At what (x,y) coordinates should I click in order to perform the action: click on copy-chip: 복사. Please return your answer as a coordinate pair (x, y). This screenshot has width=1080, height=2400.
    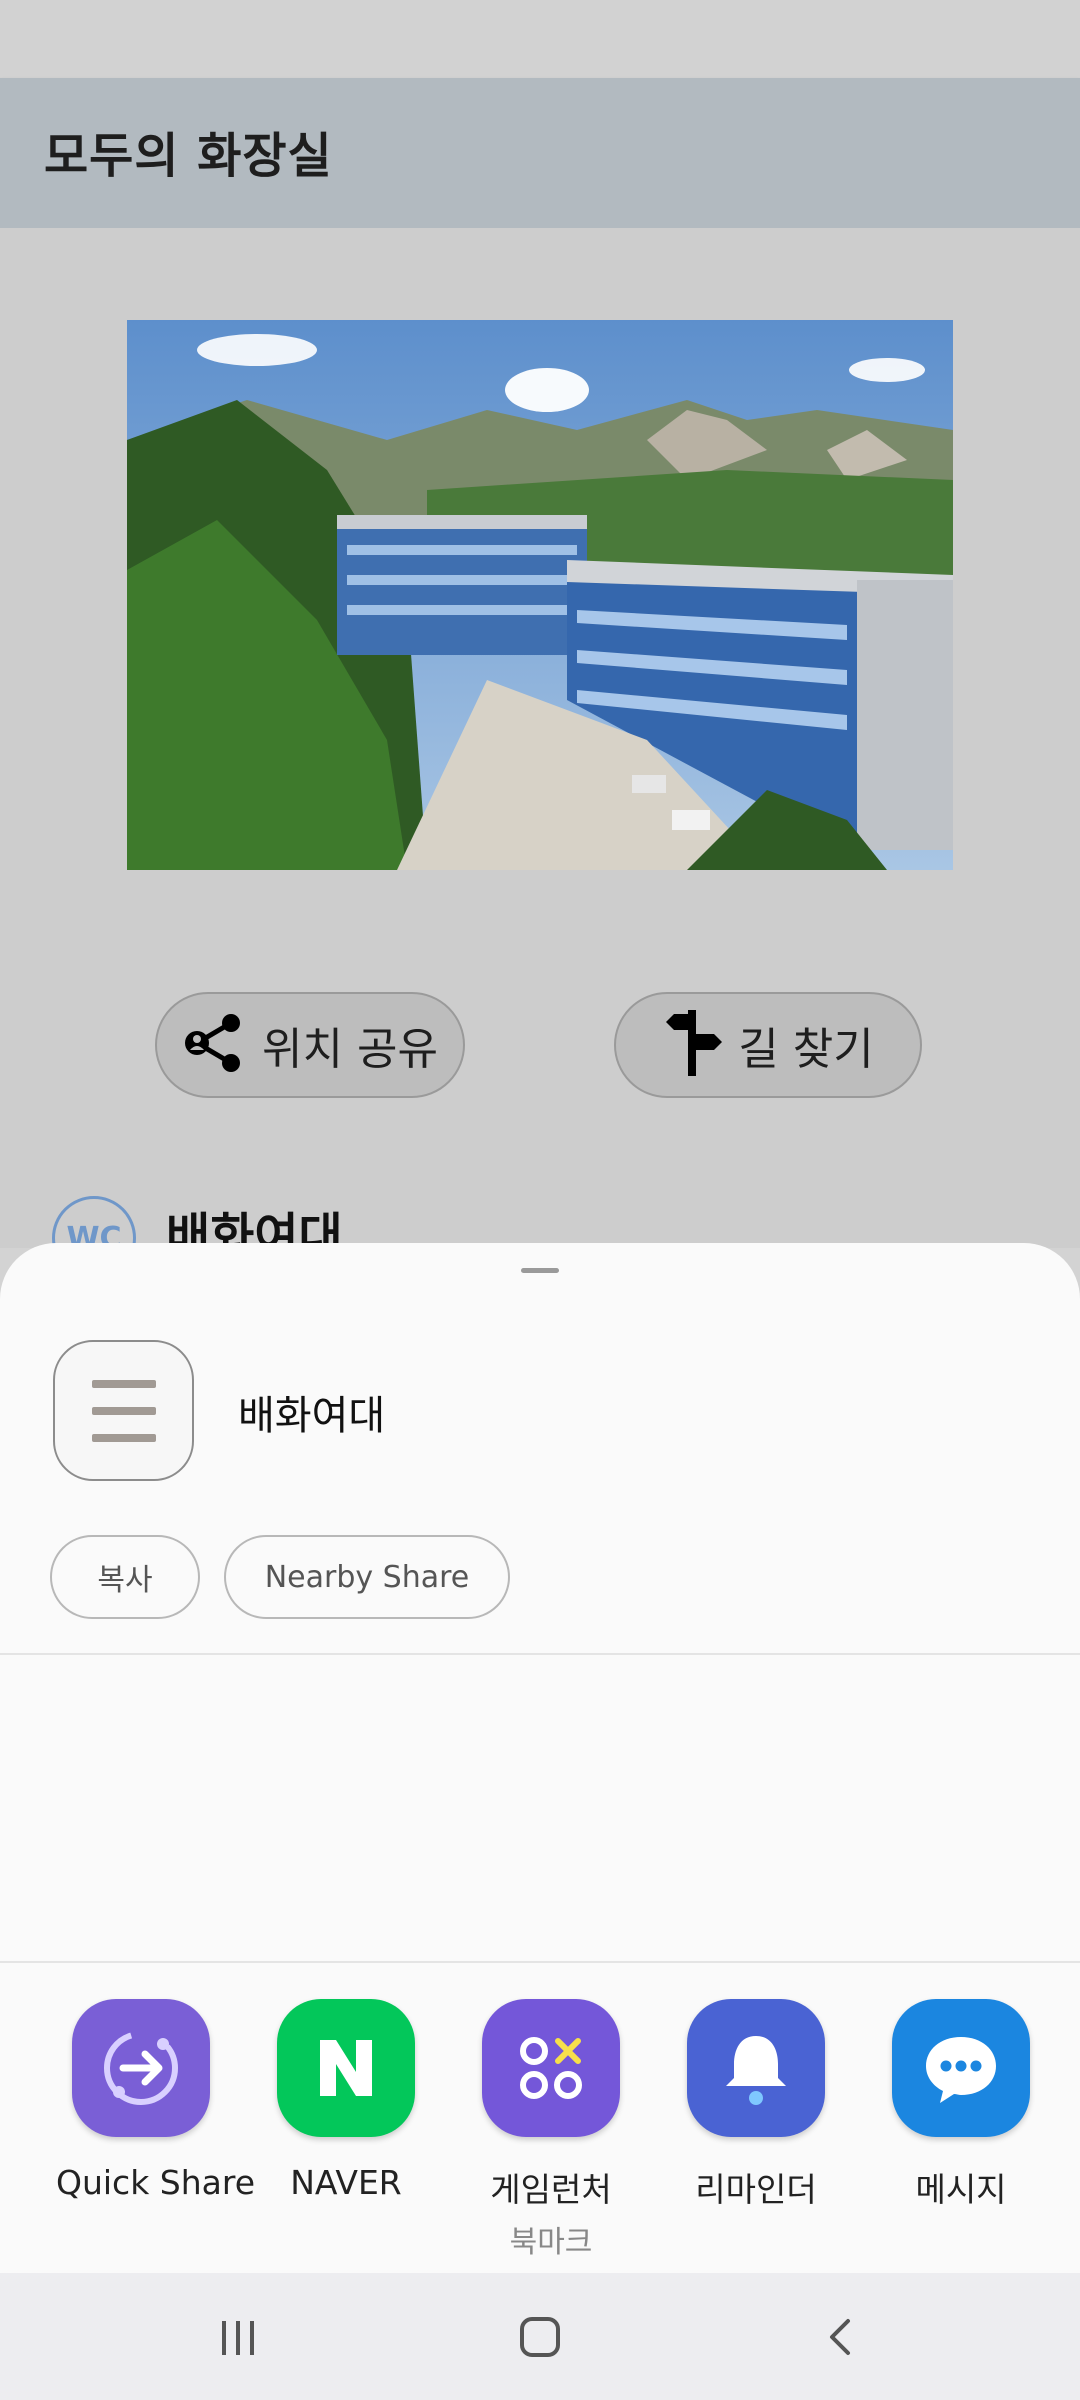
    Looking at the image, I should click on (125, 1577).